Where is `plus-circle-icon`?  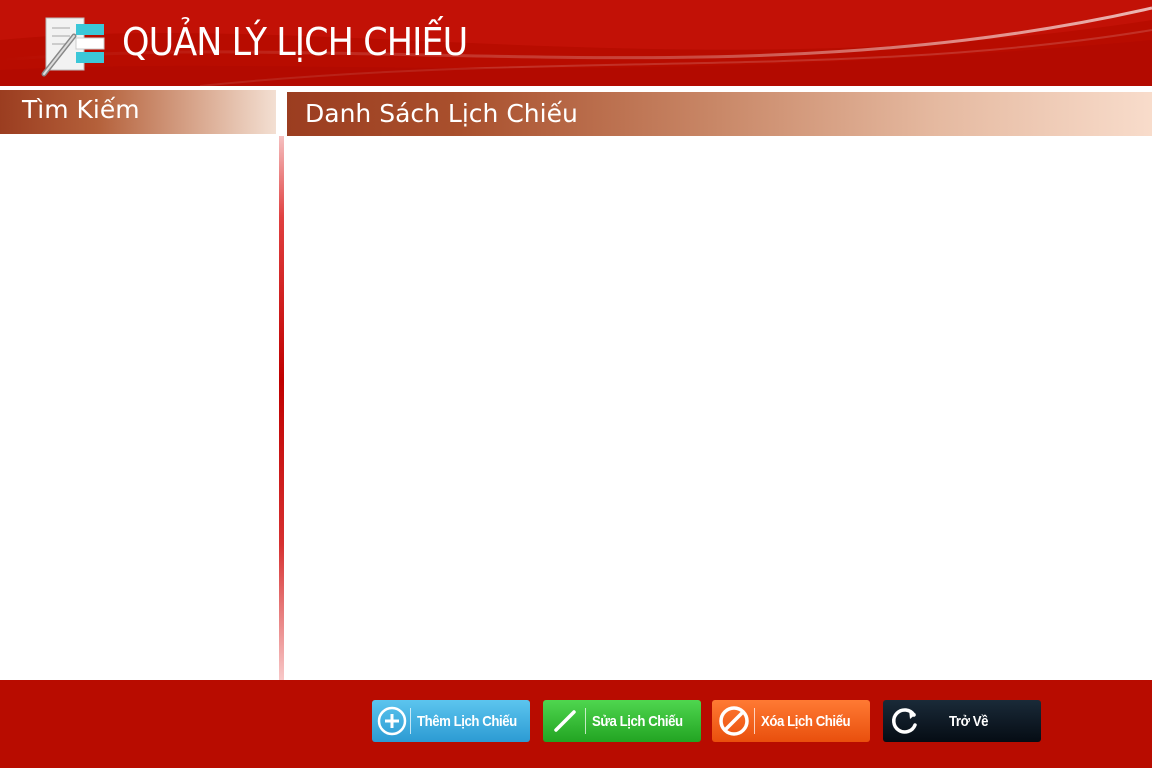 plus-circle-icon is located at coordinates (392, 721).